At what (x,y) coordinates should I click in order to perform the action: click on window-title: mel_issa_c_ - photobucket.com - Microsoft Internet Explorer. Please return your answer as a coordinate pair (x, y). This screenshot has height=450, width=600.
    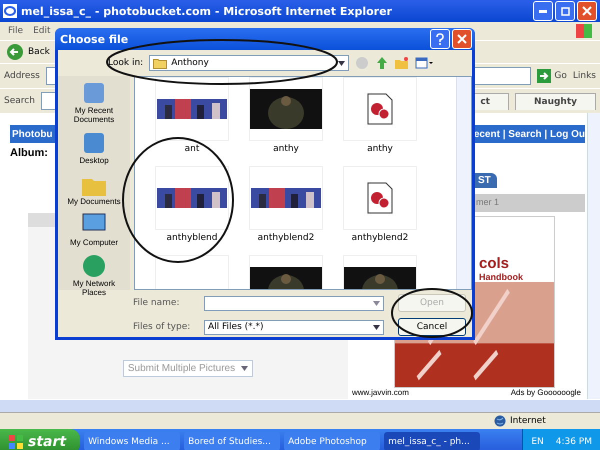
    Looking at the image, I should click on (207, 11).